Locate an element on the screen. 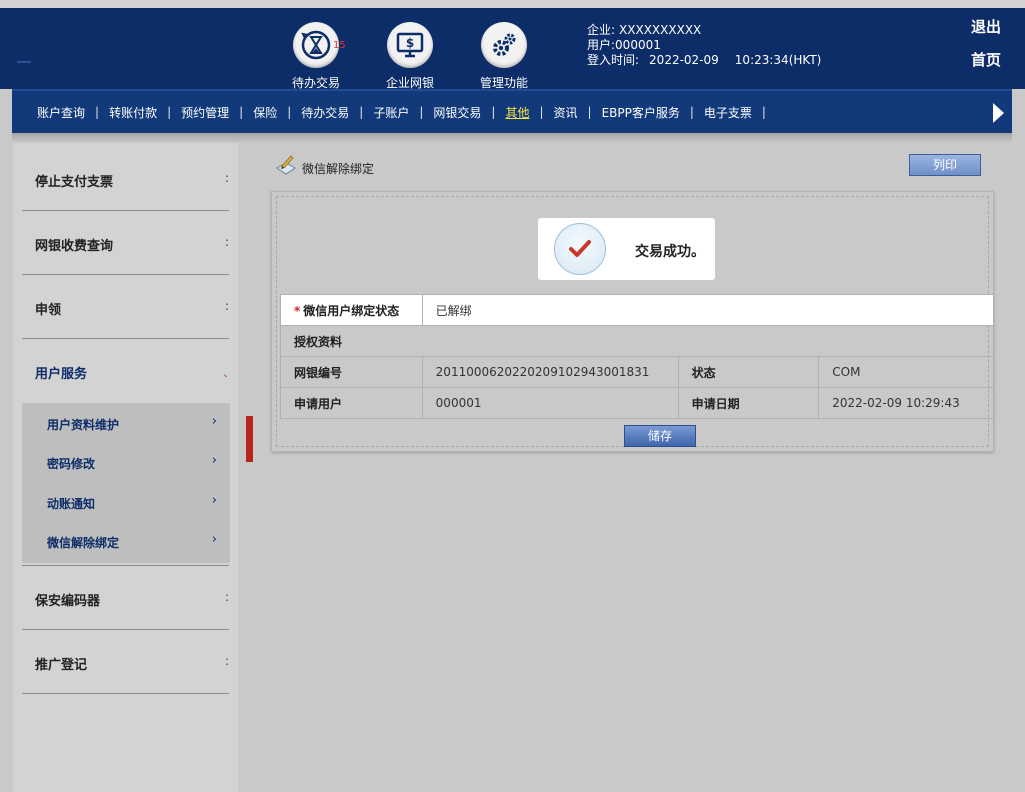  sidebar-item-label: 推广登记 is located at coordinates (61, 665).